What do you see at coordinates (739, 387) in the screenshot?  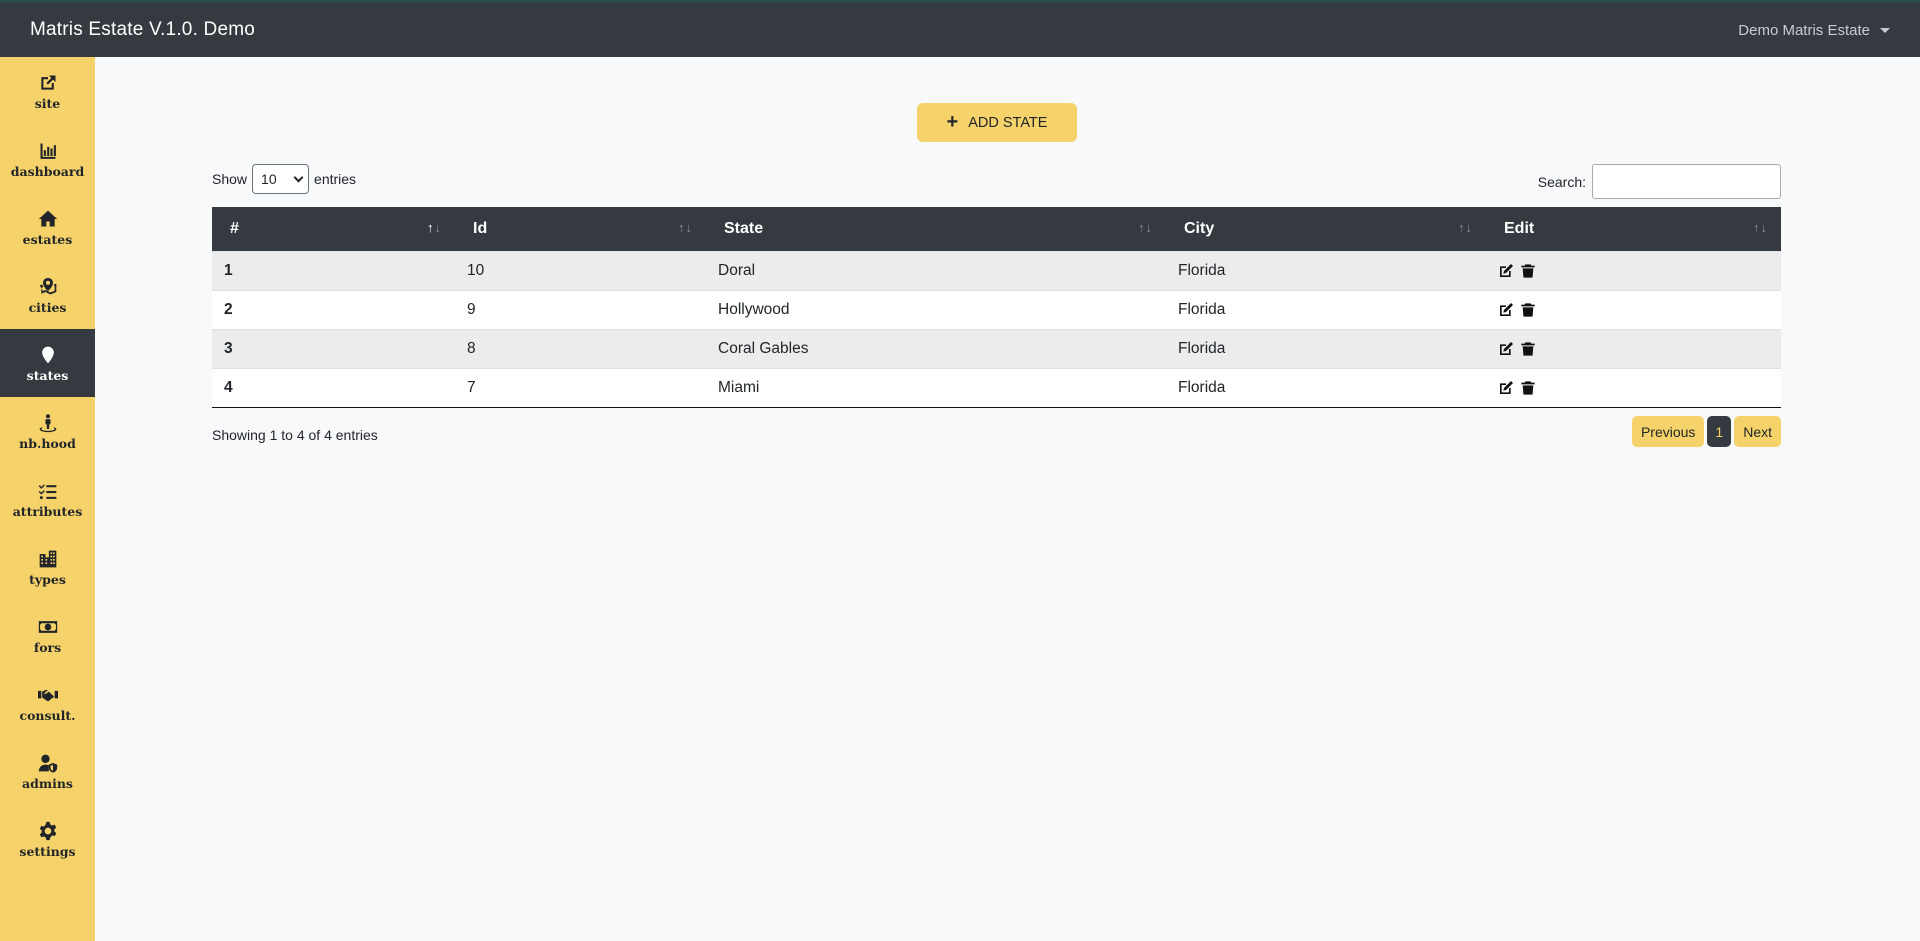 I see `cell-state: Miami` at bounding box center [739, 387].